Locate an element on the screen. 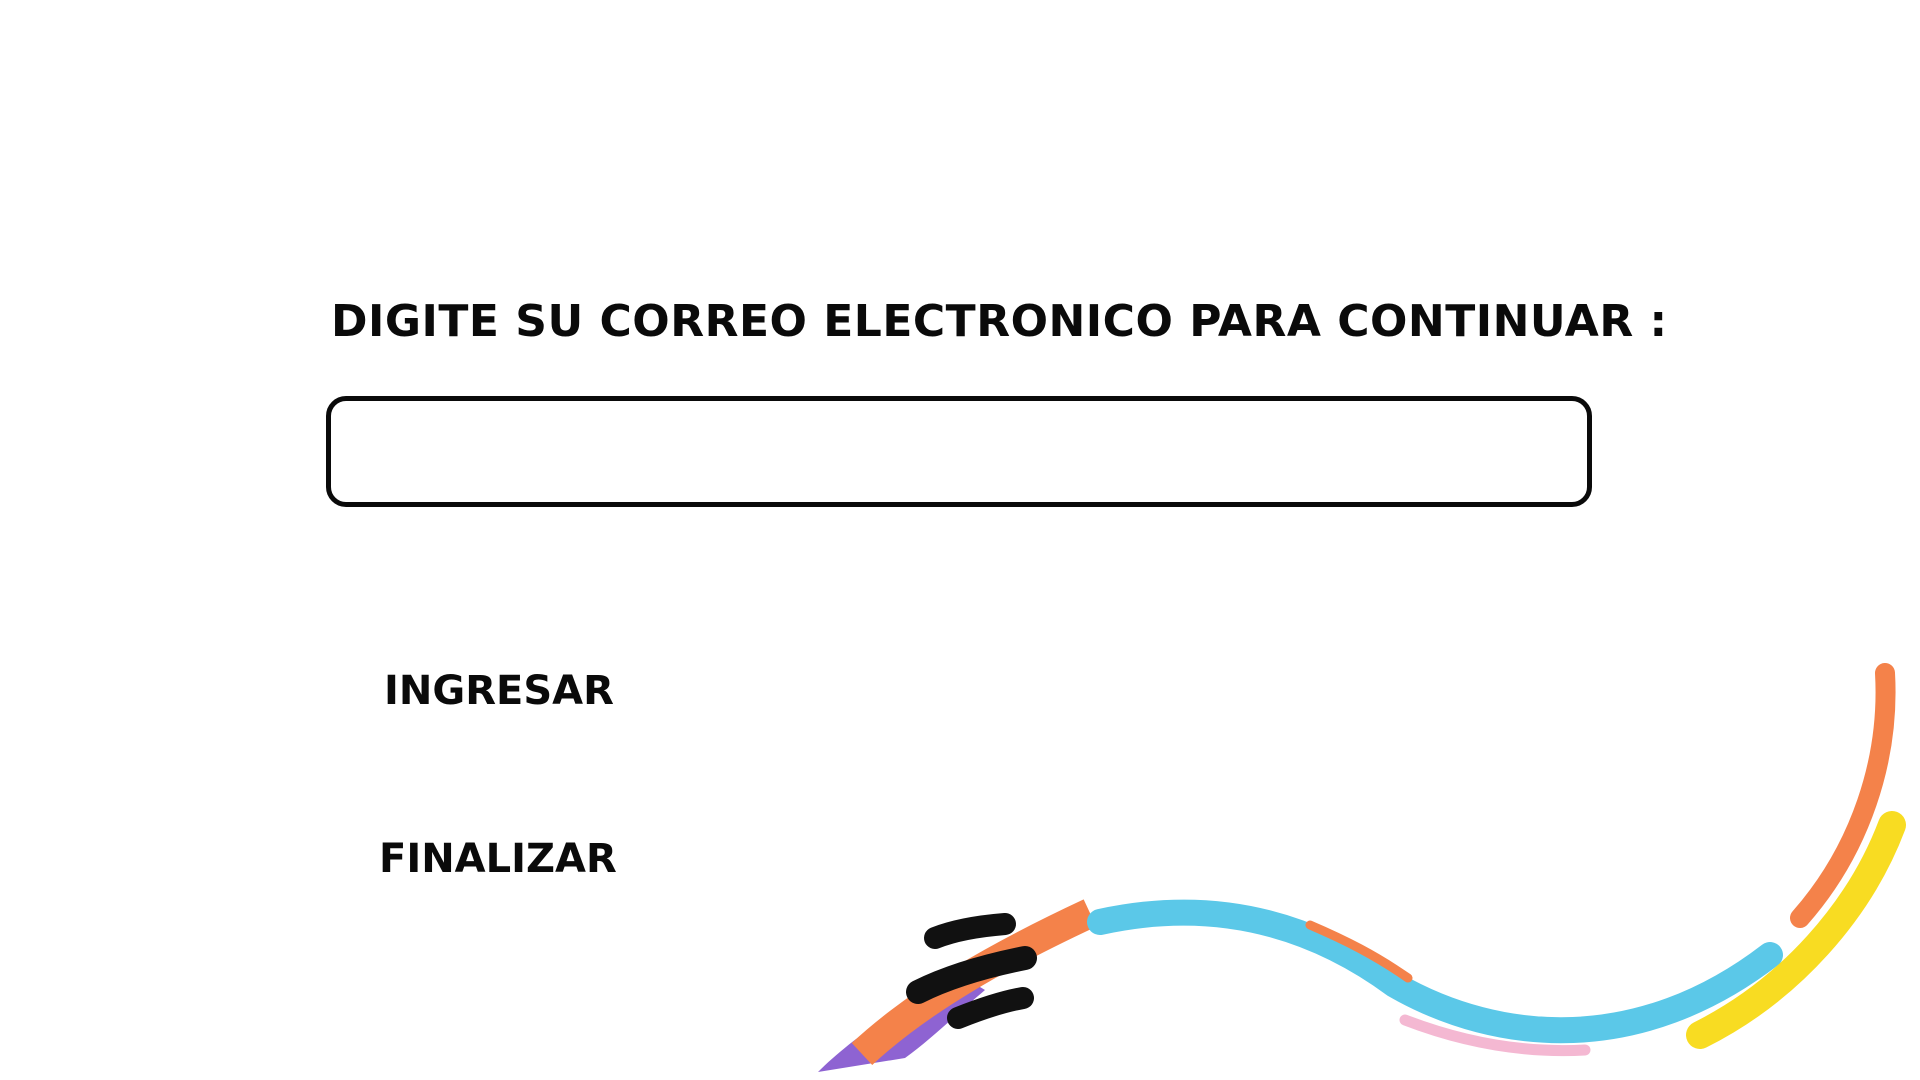  orange-arc-stroke is located at coordinates (1843, 795).